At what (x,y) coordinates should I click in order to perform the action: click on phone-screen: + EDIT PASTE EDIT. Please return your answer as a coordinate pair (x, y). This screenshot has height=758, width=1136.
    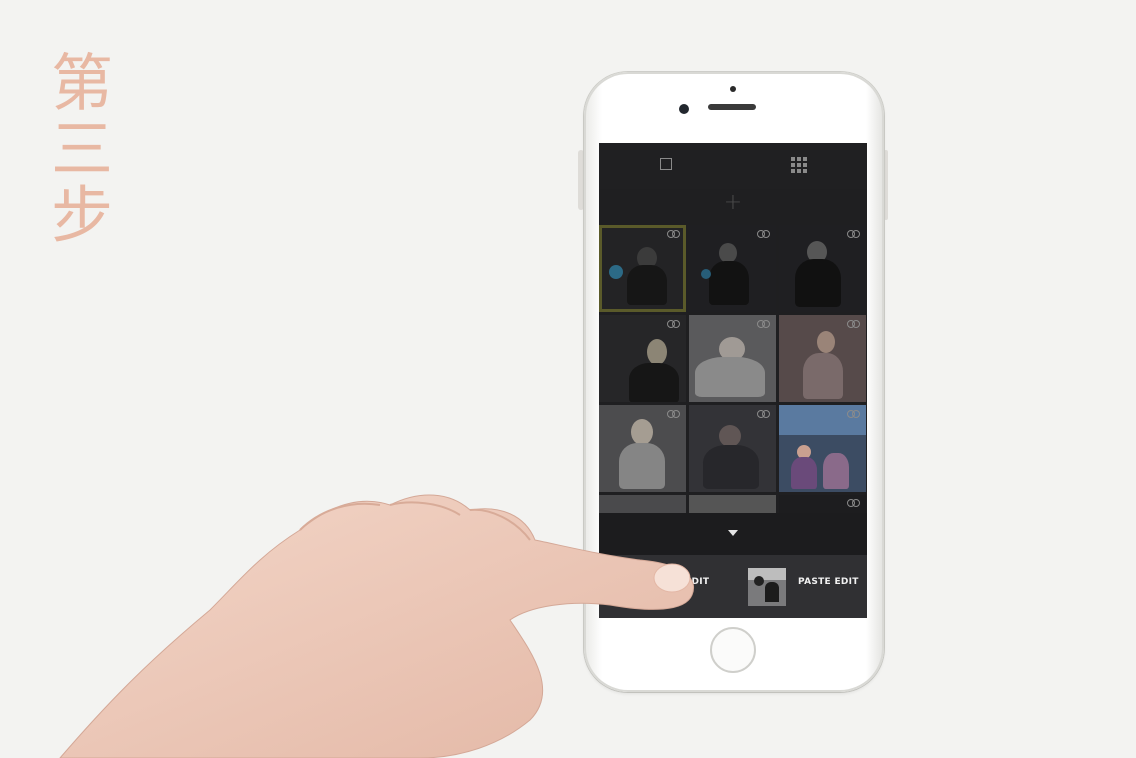
    Looking at the image, I should click on (733, 380).